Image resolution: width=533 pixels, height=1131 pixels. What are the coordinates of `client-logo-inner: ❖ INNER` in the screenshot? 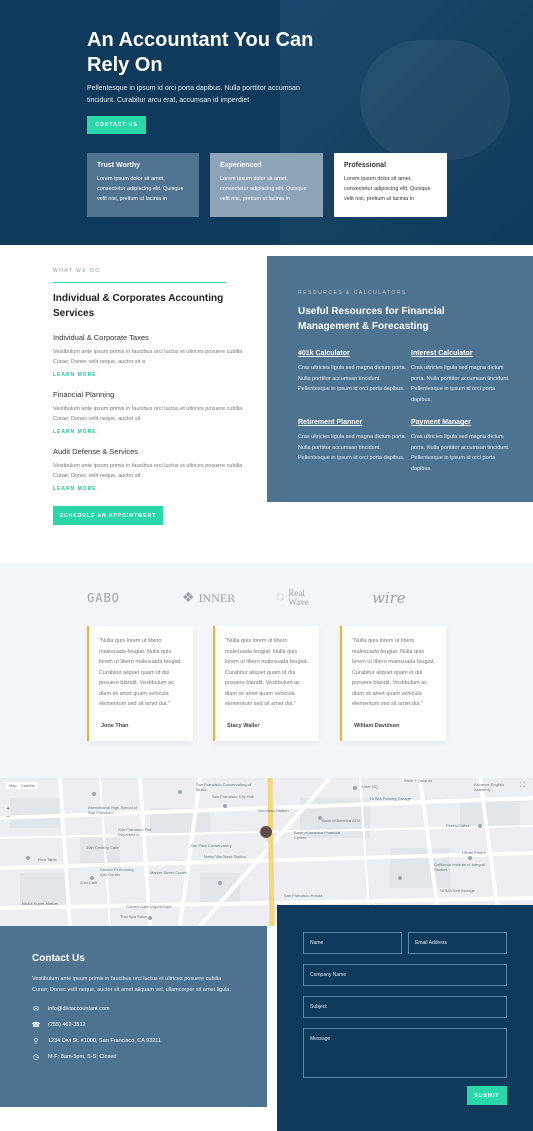 It's located at (208, 598).